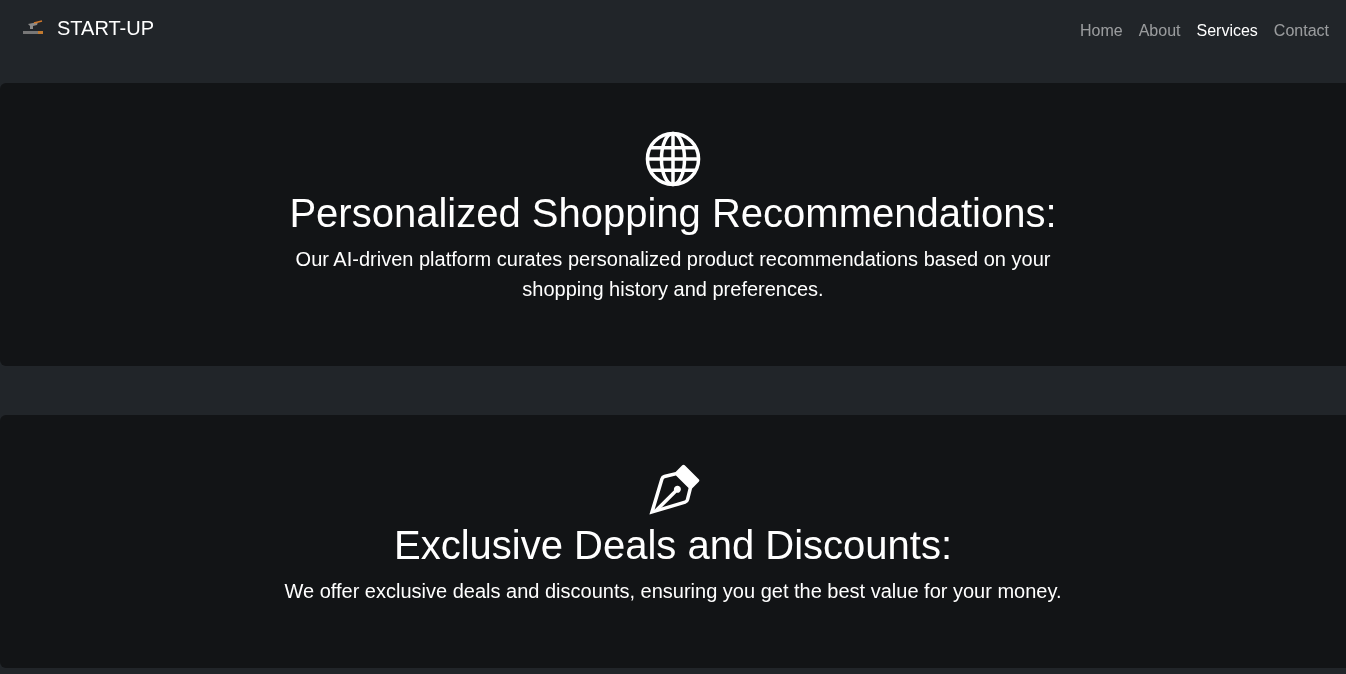 The image size is (1346, 674). I want to click on service-description: Our AI-driven platform curates personalized product recommendations based on your shopping history and preferences., so click(673, 274).